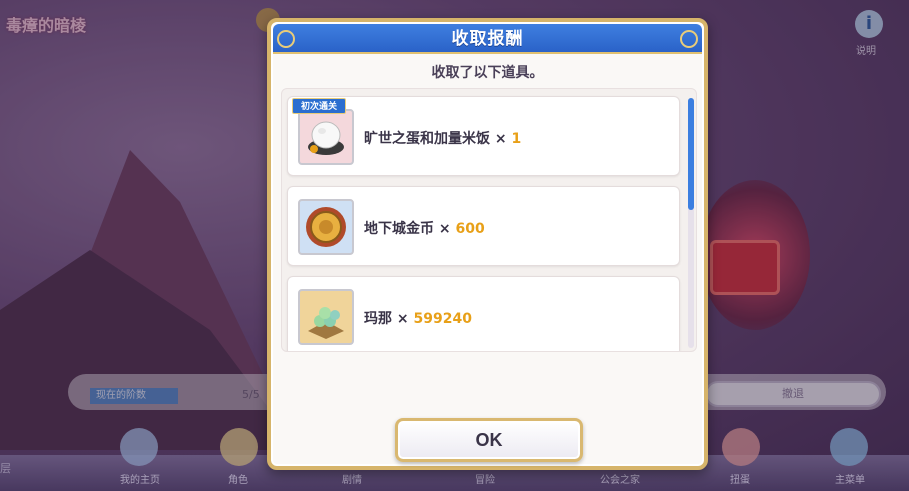 The width and height of the screenshot is (909, 491). I want to click on rice-bowl-icon, so click(326, 137).